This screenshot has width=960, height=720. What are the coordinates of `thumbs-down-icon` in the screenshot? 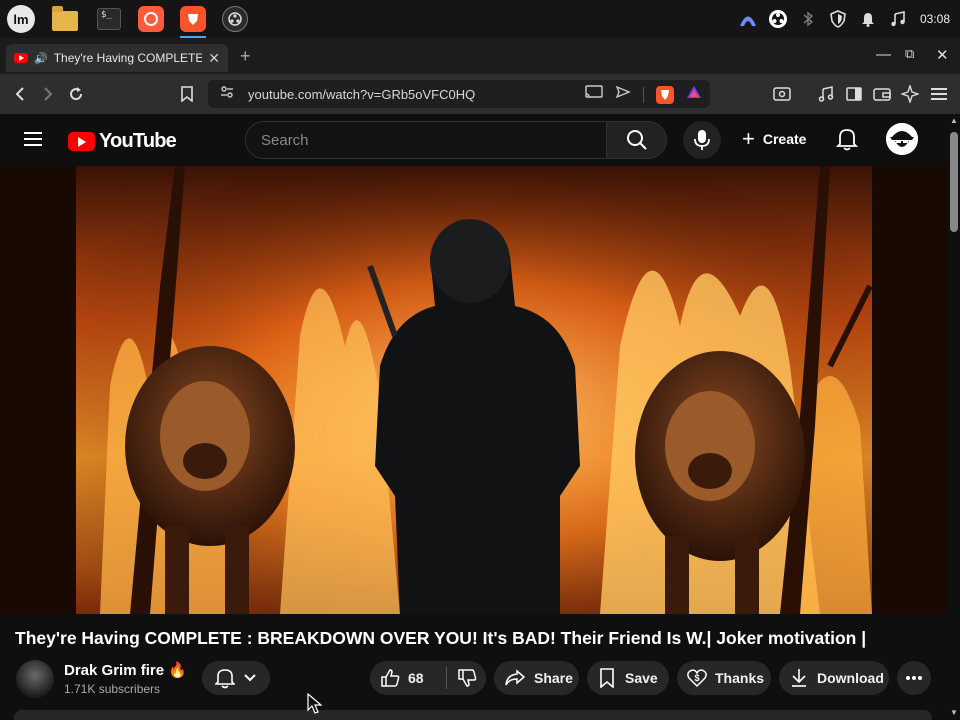 It's located at (466, 678).